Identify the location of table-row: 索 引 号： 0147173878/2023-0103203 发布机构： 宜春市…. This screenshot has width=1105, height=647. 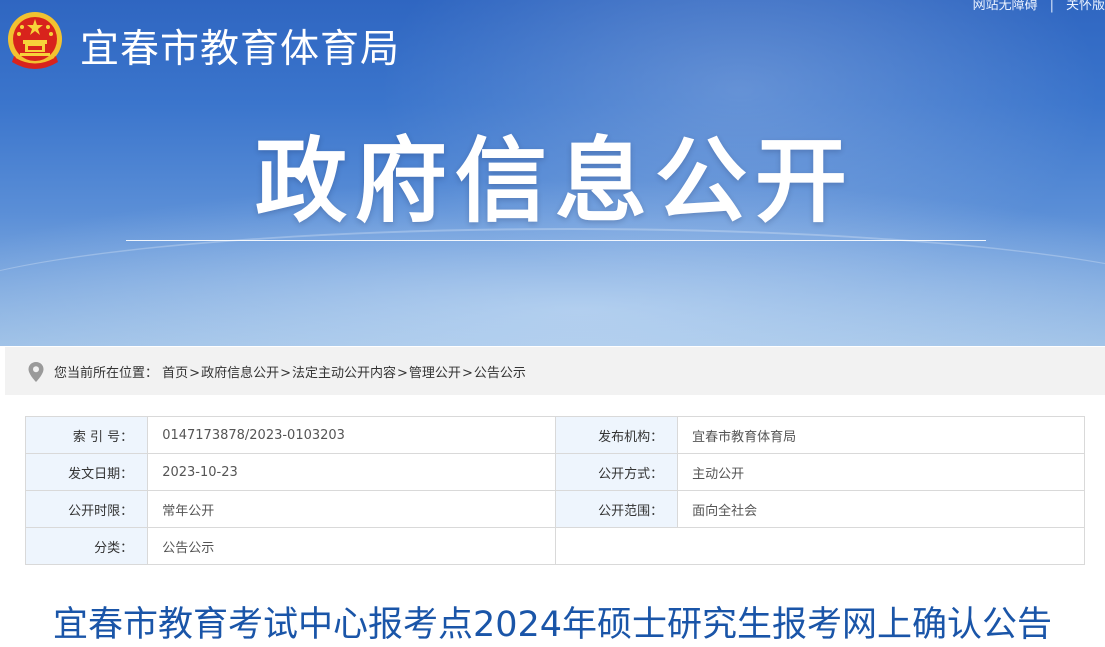
(554, 435).